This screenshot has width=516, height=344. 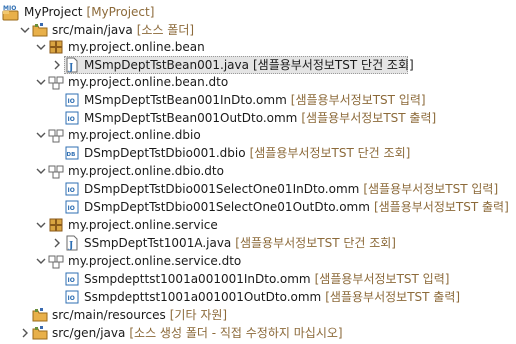 I want to click on file-bean-out-dto-decoration: [샘플용부서정보TST 출력], so click(x=369, y=118).